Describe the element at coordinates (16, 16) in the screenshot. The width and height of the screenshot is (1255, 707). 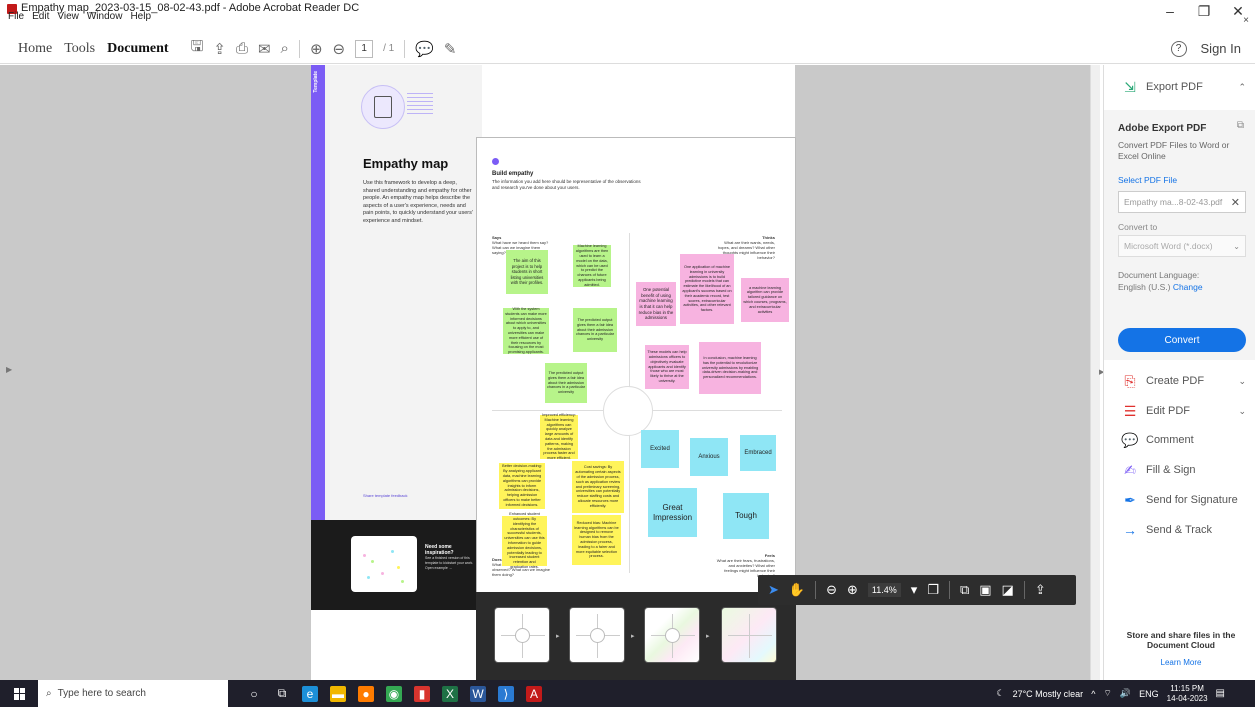
I see `menu-file: File` at that location.